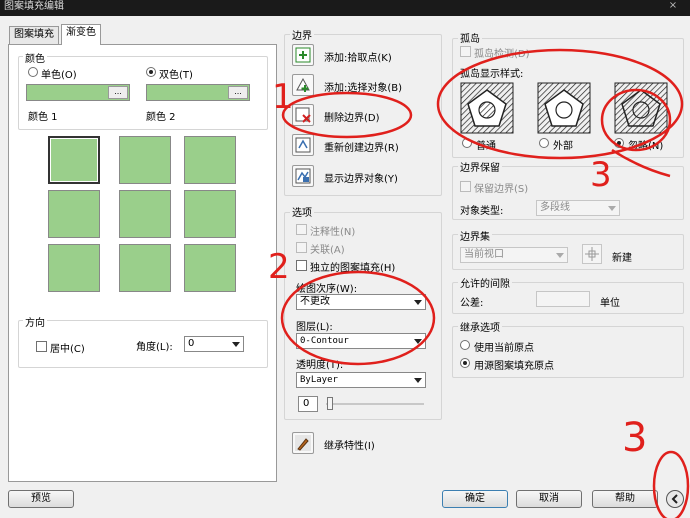 This screenshot has width=690, height=518. What do you see at coordinates (671, 484) in the screenshot?
I see `annotation-circle-more-button` at bounding box center [671, 484].